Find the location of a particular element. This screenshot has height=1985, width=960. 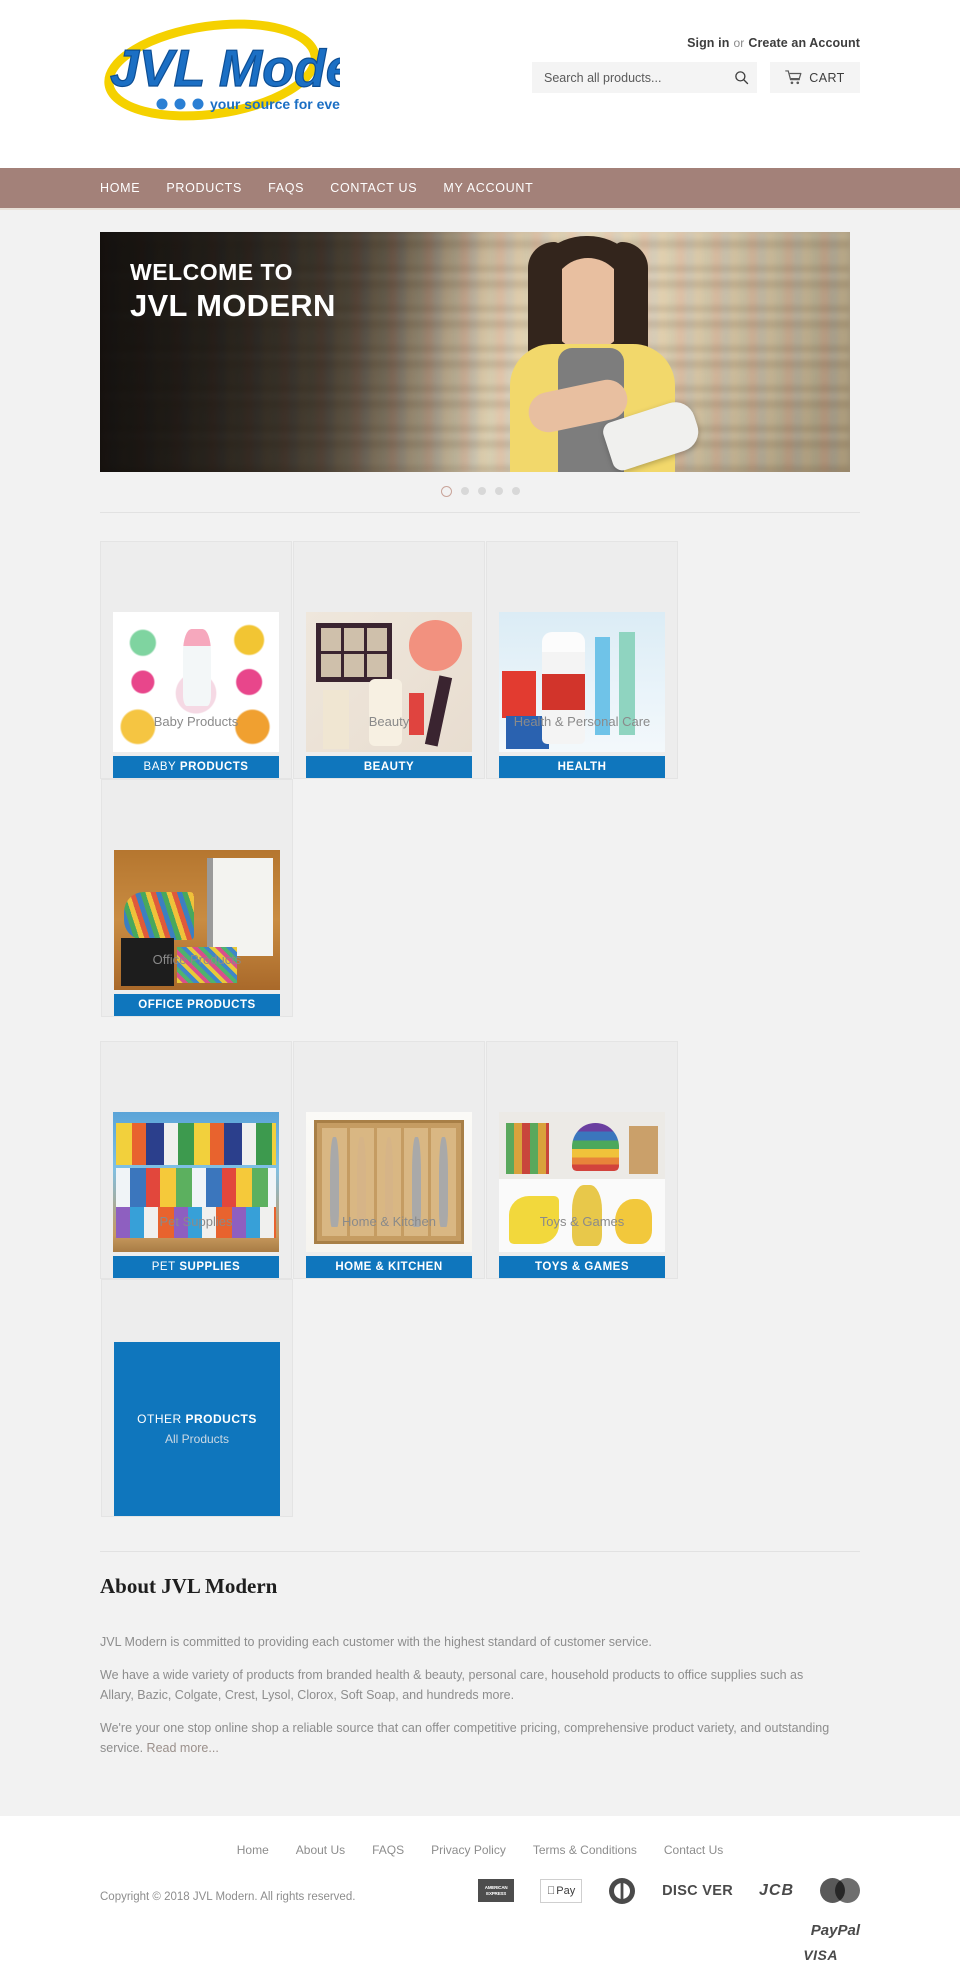

jcb-label: JCB is located at coordinates (776, 1890).